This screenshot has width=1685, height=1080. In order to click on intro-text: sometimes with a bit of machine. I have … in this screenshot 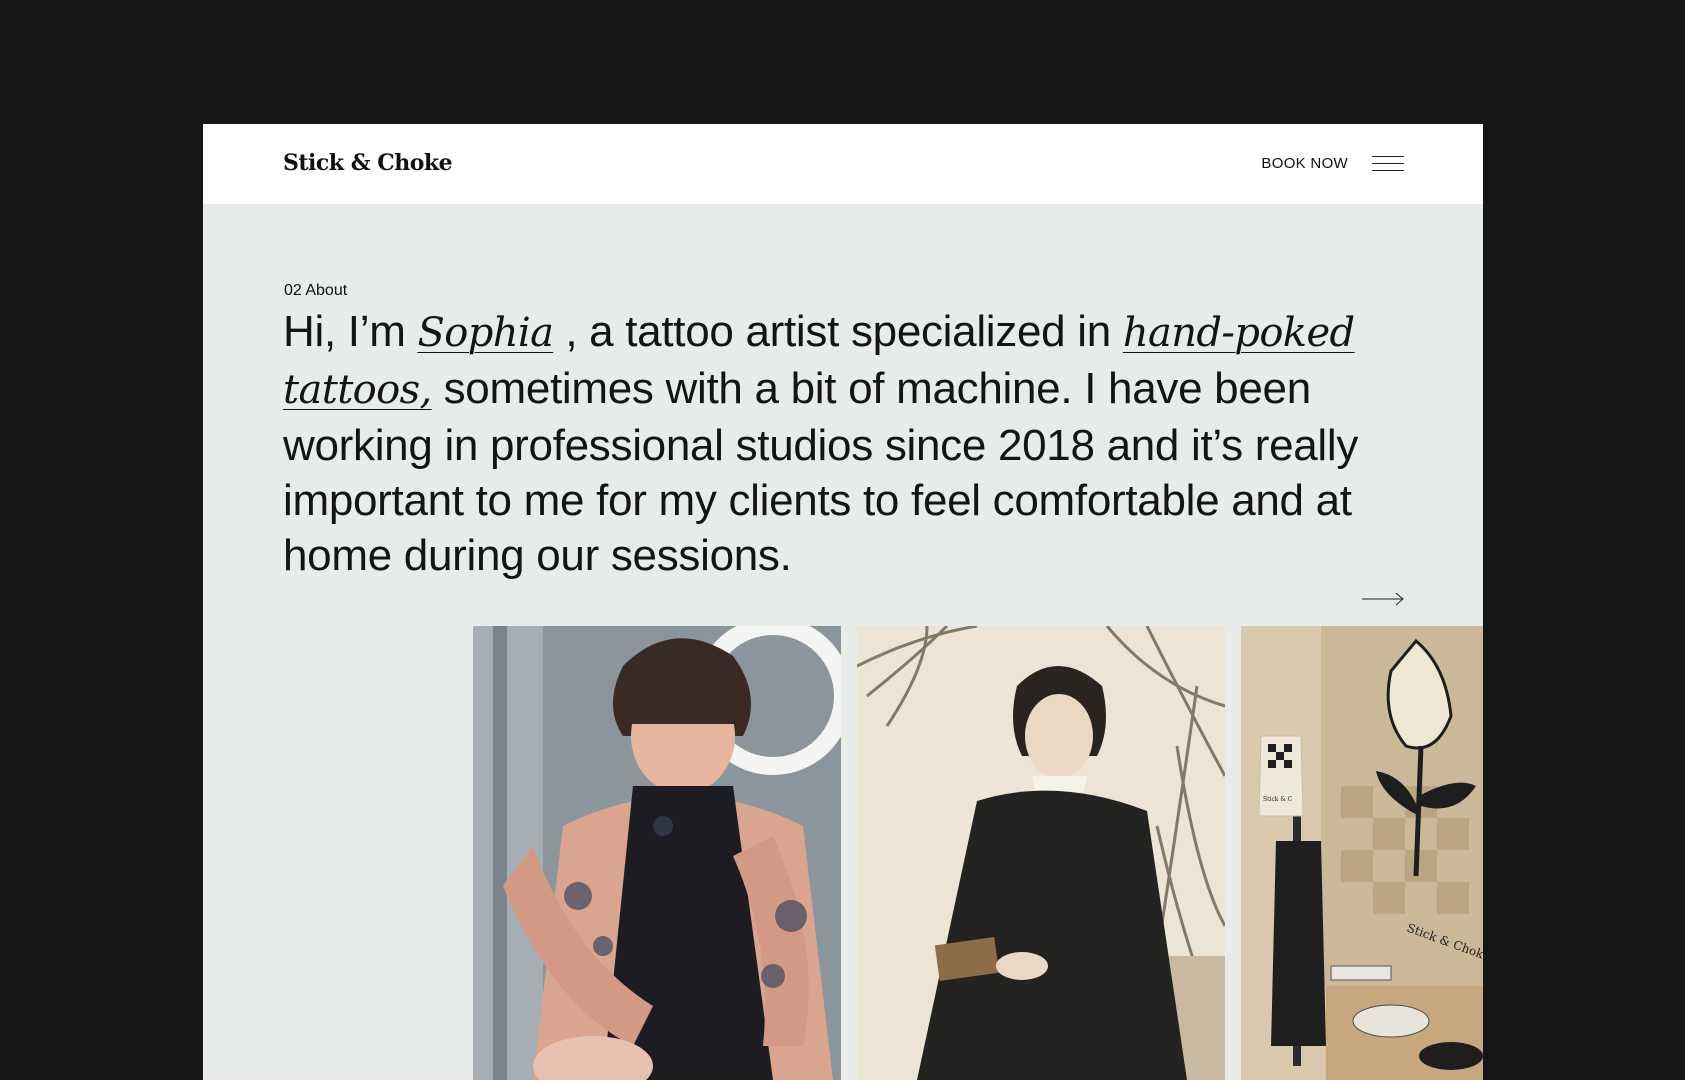, I will do `click(821, 472)`.